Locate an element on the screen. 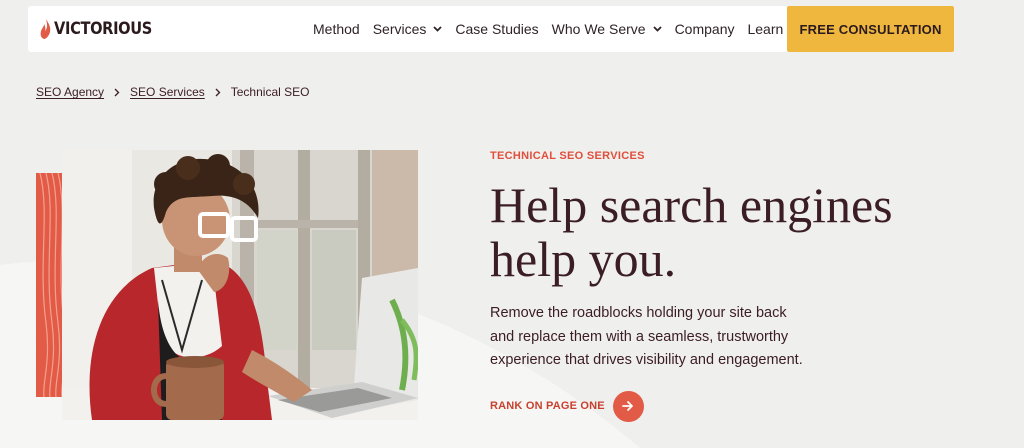  nav-item-who-we-serve: Who We Serve is located at coordinates (607, 29).